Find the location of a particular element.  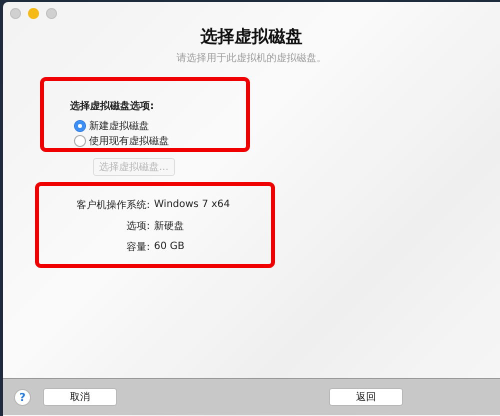

cancel-button: 取消 is located at coordinates (80, 397).